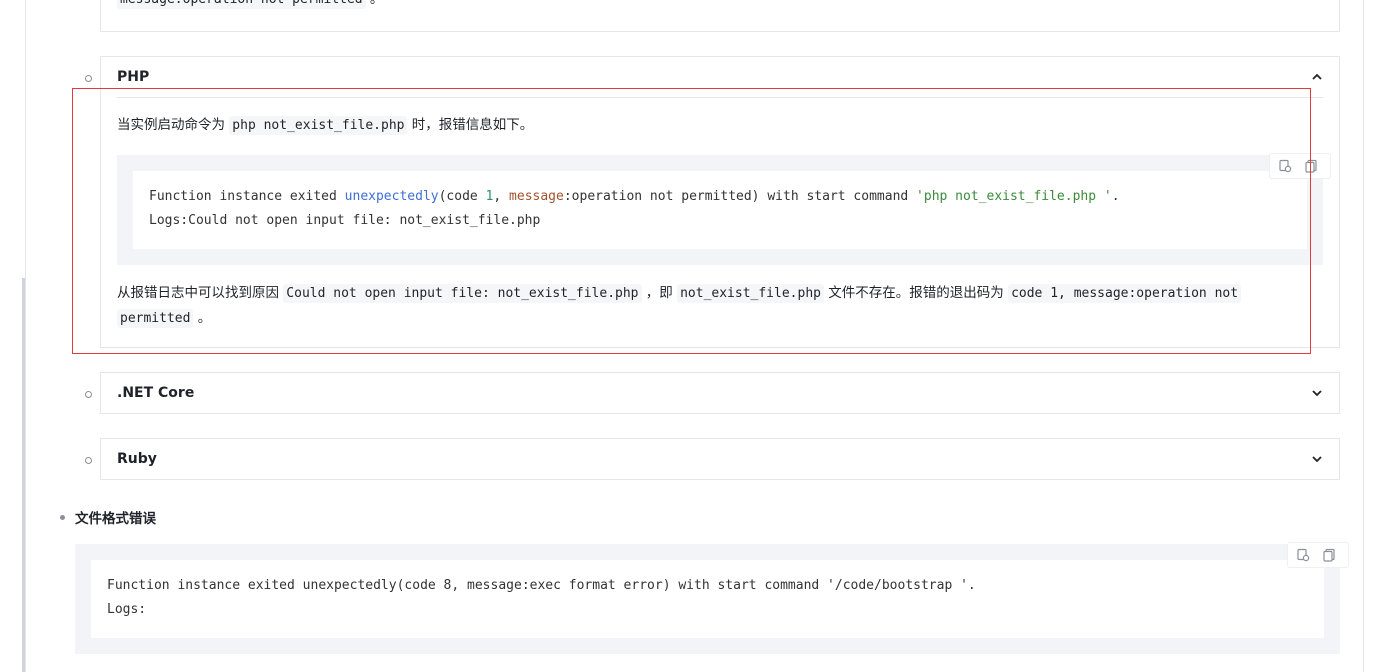 This screenshot has height=672, width=1386. I want to click on dotnet-panel: .NET Core, so click(720, 393).